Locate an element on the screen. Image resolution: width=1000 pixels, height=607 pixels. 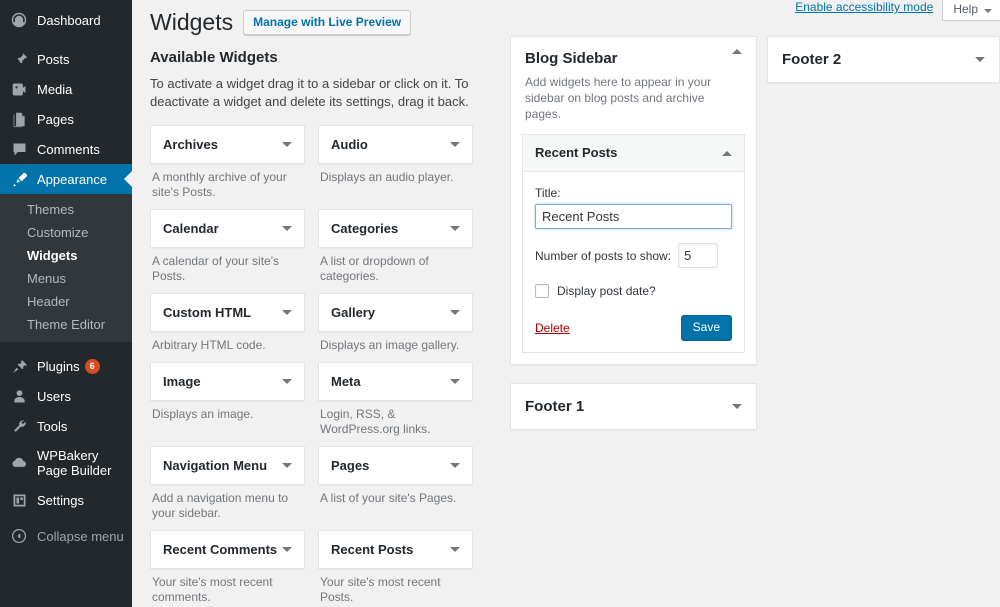
sidebar-footer-1: Footer 1 is located at coordinates (633, 406).